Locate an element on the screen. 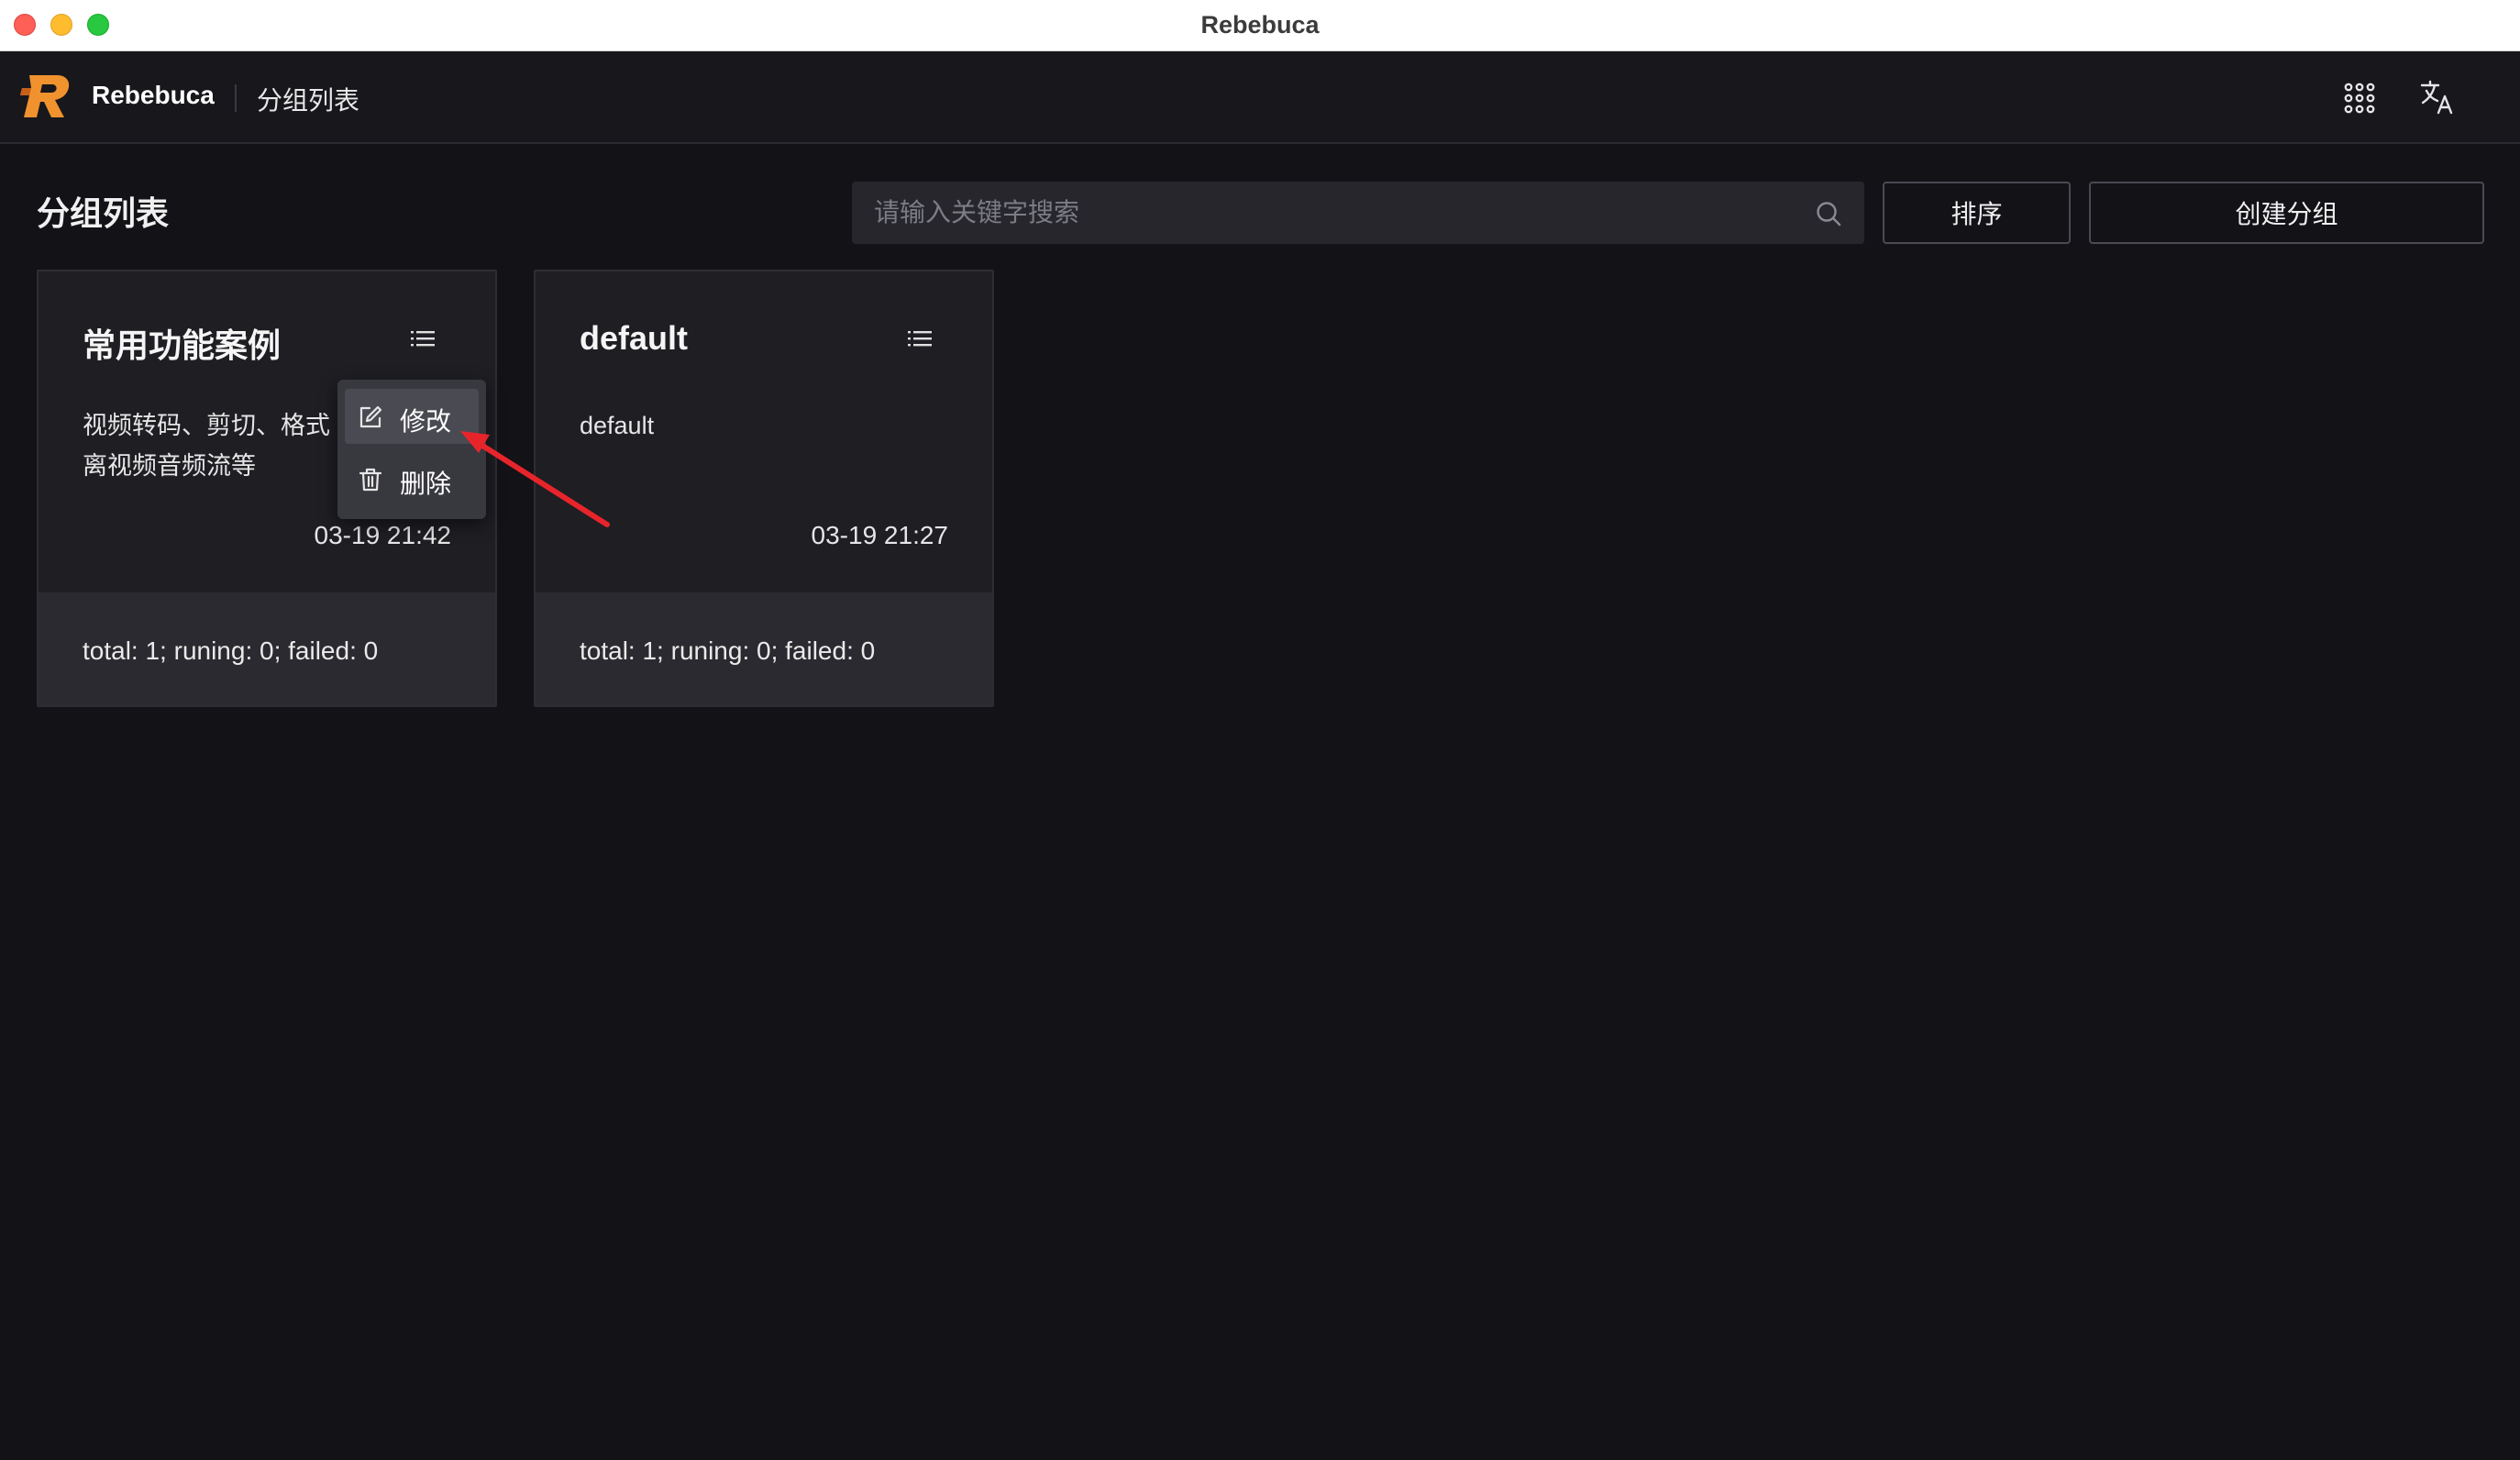 Image resolution: width=2520 pixels, height=1460 pixels. card-body: default default 03-19 21:27 is located at coordinates (764, 431).